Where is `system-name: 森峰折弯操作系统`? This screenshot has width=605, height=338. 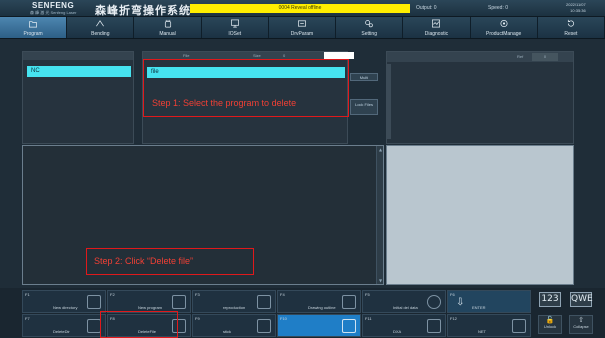
system-name: 森峰折弯操作系统 is located at coordinates (143, 11).